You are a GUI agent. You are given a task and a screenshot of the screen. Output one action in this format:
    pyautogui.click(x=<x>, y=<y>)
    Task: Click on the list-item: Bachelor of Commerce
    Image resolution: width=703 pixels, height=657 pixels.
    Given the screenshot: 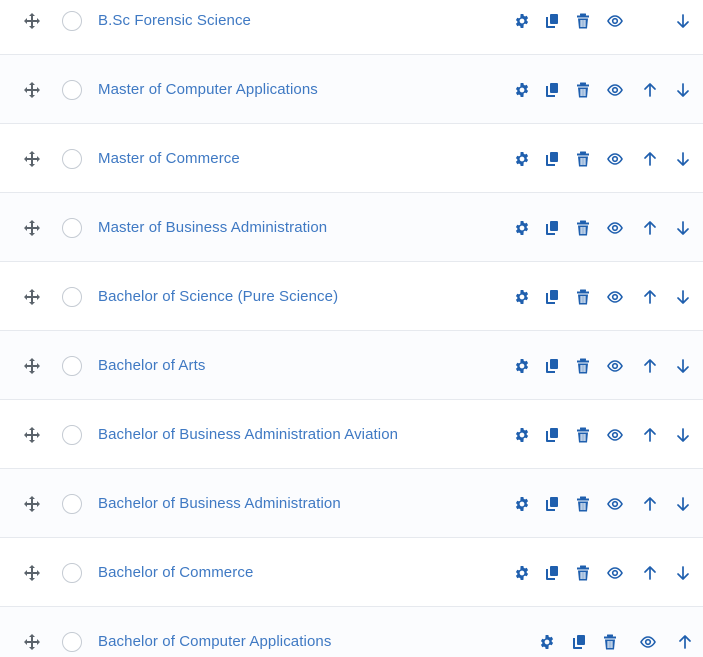 What is the action you would take?
    pyautogui.click(x=351, y=572)
    